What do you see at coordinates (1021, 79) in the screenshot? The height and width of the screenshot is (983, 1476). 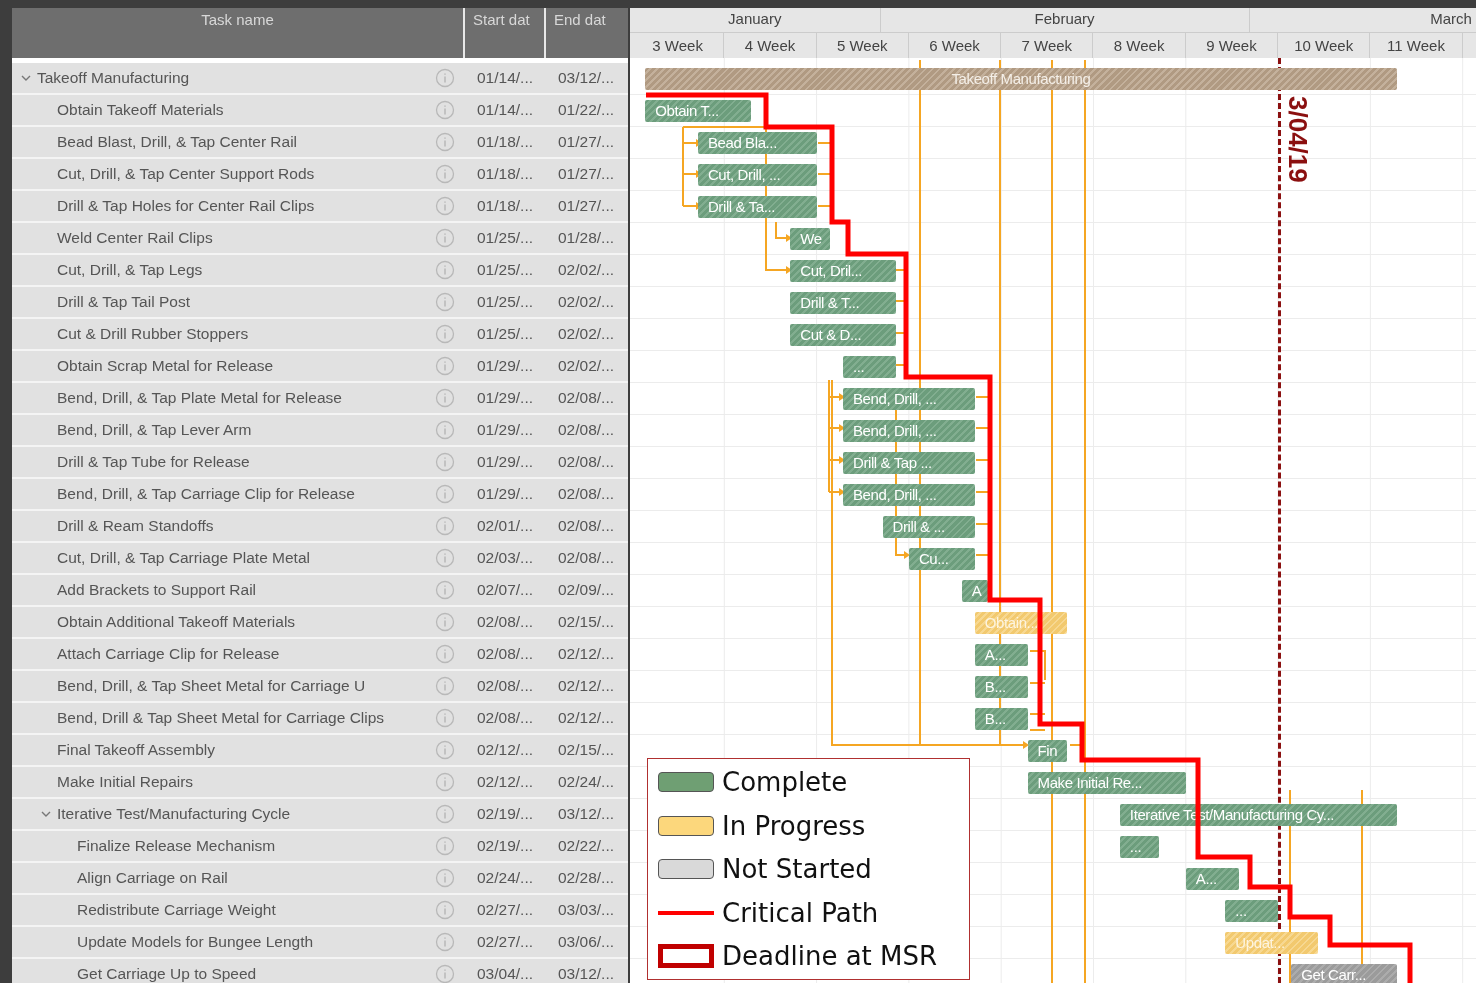 I see `task-bar: Takeoff Manufacturing` at bounding box center [1021, 79].